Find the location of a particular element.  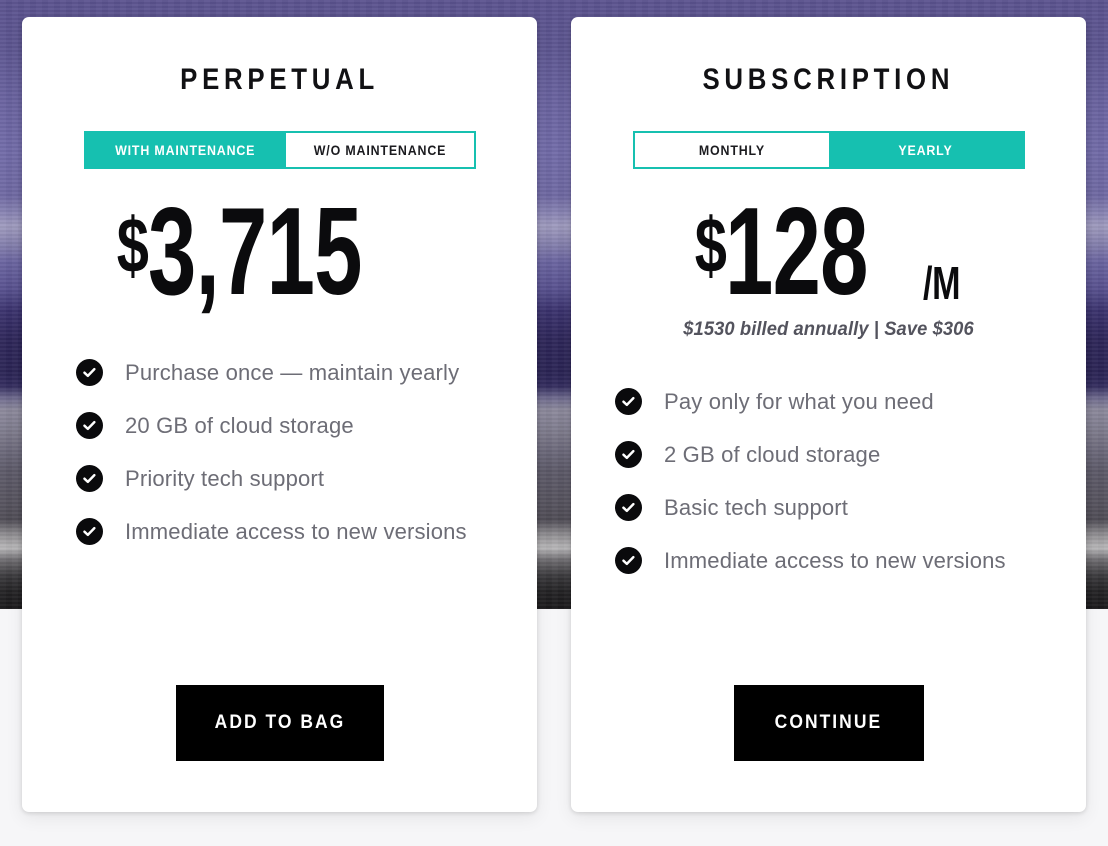

feature-label: 2 GB of cloud storage is located at coordinates (772, 454).